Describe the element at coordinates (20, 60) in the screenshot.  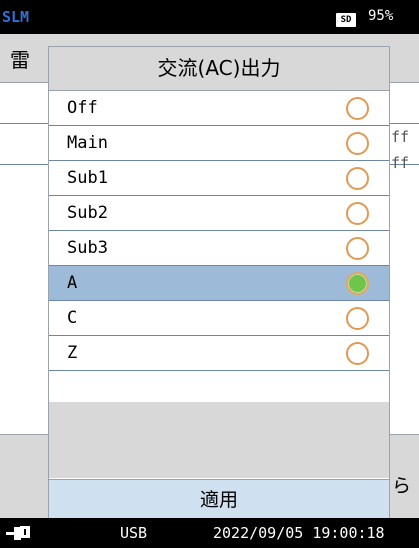
I see `background-header-text: 雷` at that location.